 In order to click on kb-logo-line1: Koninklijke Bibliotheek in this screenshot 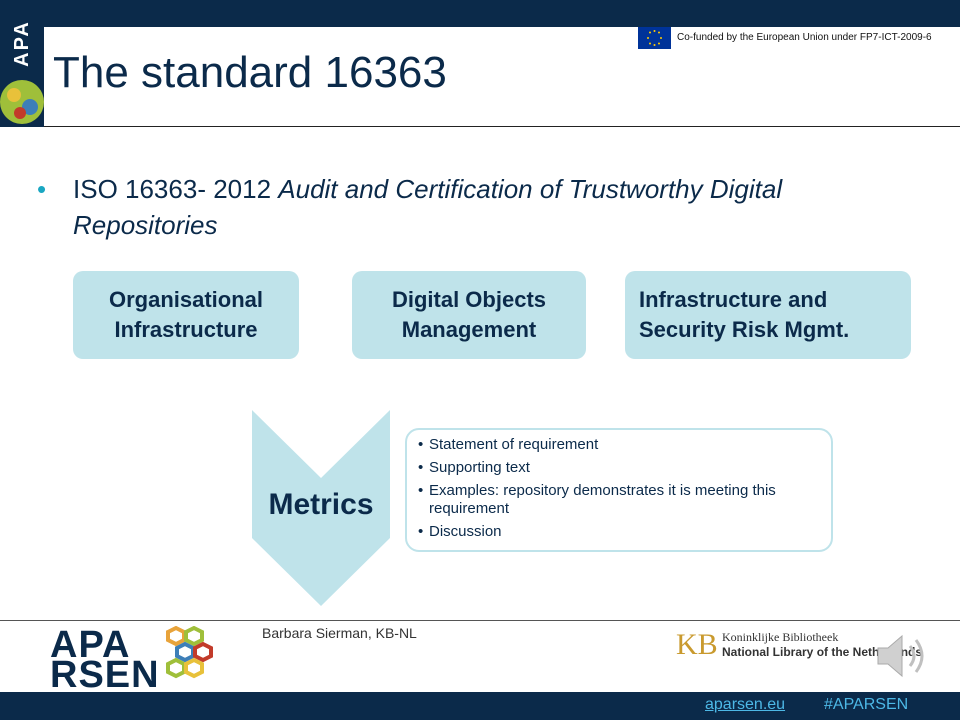, I will do `click(780, 637)`.